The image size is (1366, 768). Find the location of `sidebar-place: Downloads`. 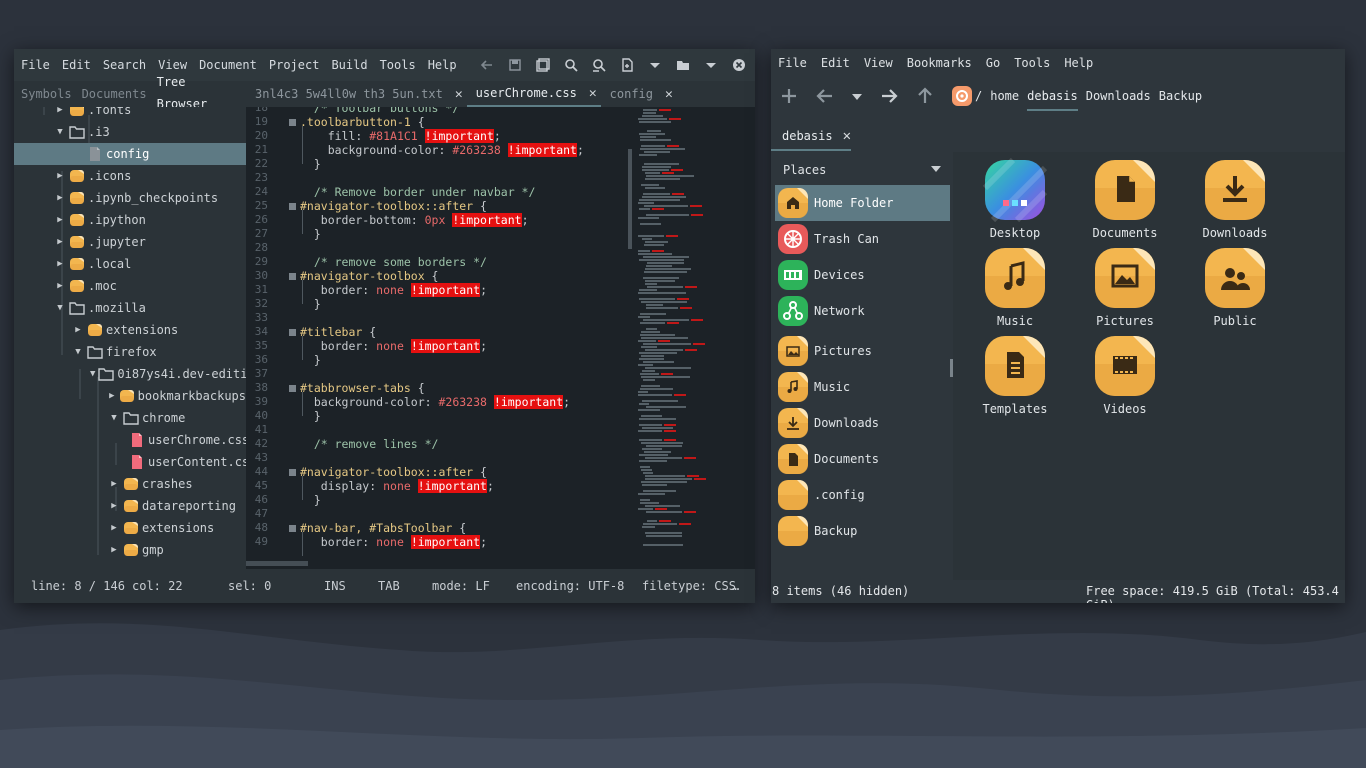

sidebar-place: Downloads is located at coordinates (862, 423).